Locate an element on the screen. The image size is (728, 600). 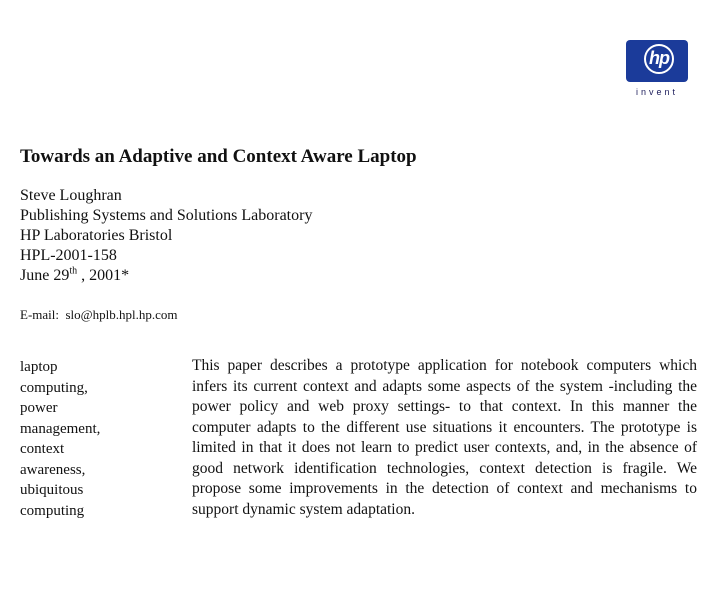
email-line: E-mail: slo@hplb.hpl.hp.com is located at coordinates (99, 315).